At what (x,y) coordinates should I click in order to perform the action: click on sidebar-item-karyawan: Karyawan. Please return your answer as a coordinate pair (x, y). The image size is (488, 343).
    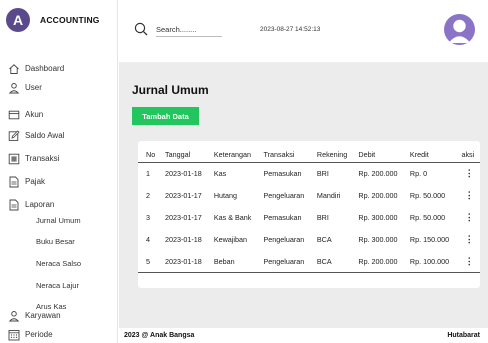
    Looking at the image, I should click on (34, 315).